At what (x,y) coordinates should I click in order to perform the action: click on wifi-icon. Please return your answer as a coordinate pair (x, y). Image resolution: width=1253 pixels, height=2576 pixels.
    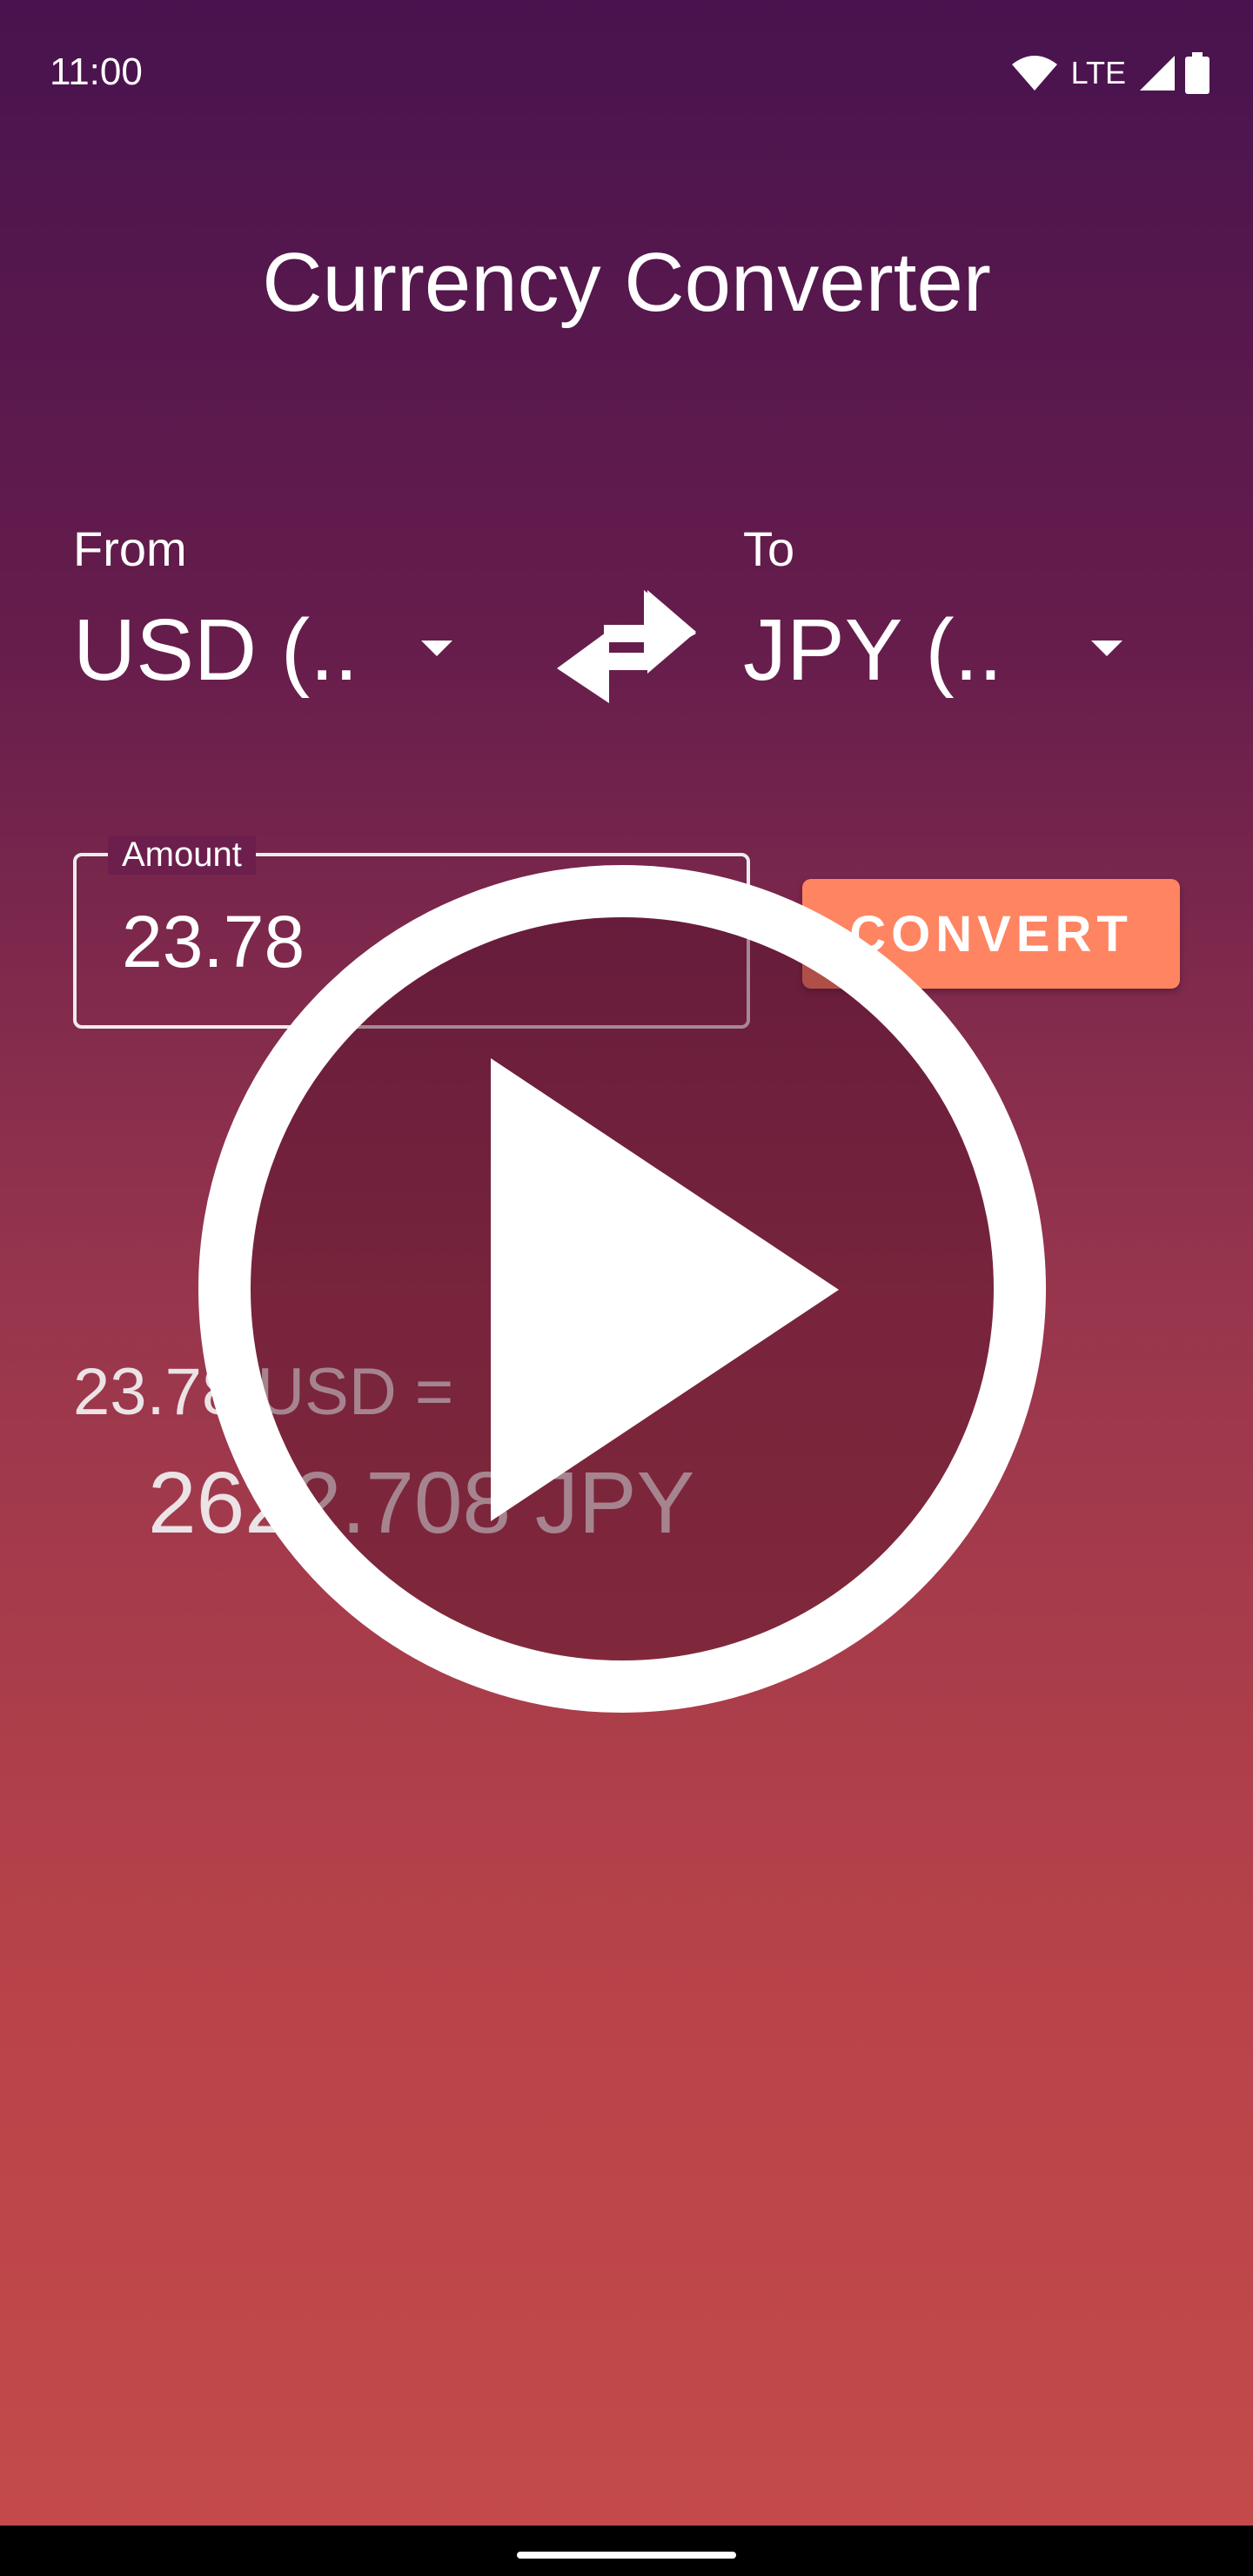
    Looking at the image, I should click on (1034, 73).